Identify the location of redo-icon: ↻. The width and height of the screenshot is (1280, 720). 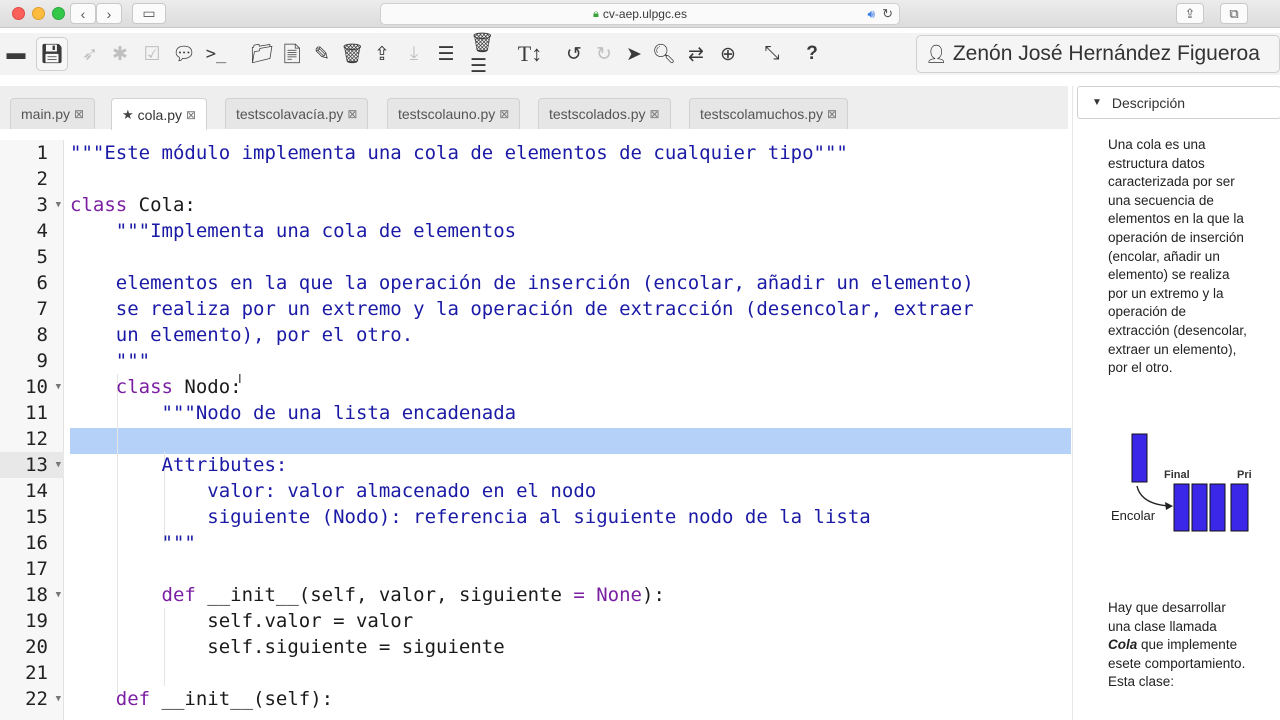
(604, 54).